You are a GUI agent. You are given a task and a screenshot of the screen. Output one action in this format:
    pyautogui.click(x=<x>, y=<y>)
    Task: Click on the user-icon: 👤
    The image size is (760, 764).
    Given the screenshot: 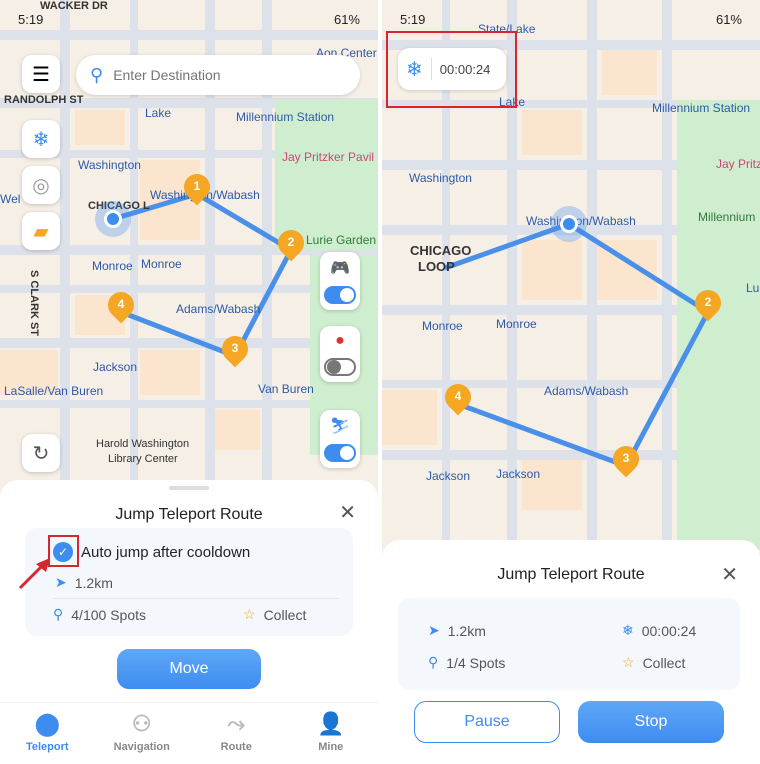 What is the action you would take?
    pyautogui.click(x=331, y=723)
    